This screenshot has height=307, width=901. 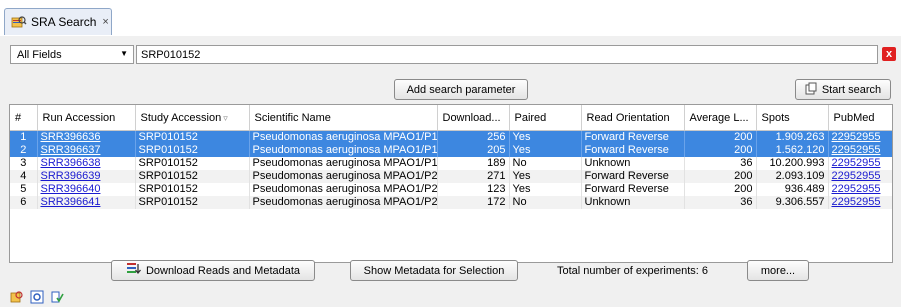 I want to click on download-size-cell: 172, so click(x=473, y=202).